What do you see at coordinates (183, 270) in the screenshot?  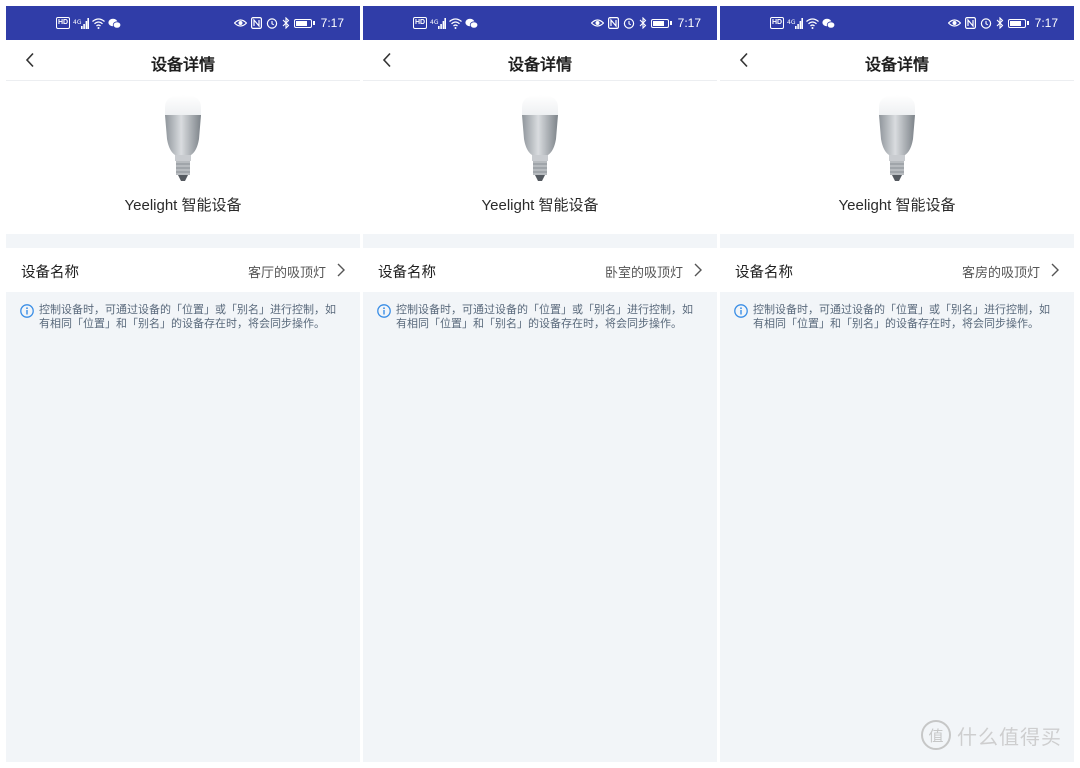 I see `device-name-row: 设备名称 客厅的吸顶灯` at bounding box center [183, 270].